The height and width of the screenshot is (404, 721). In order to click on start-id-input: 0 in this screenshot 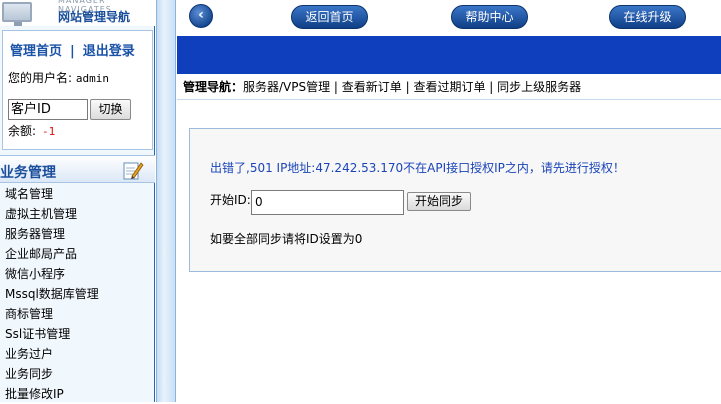, I will do `click(327, 202)`.